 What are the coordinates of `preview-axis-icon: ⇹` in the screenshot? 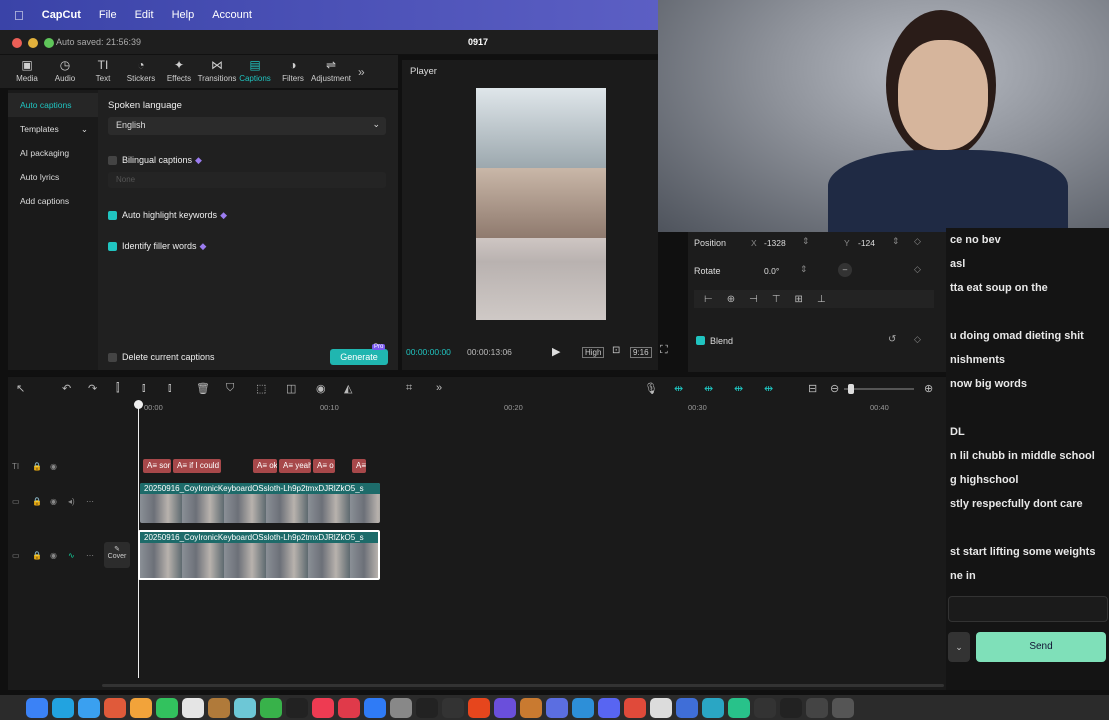 It's located at (738, 388).